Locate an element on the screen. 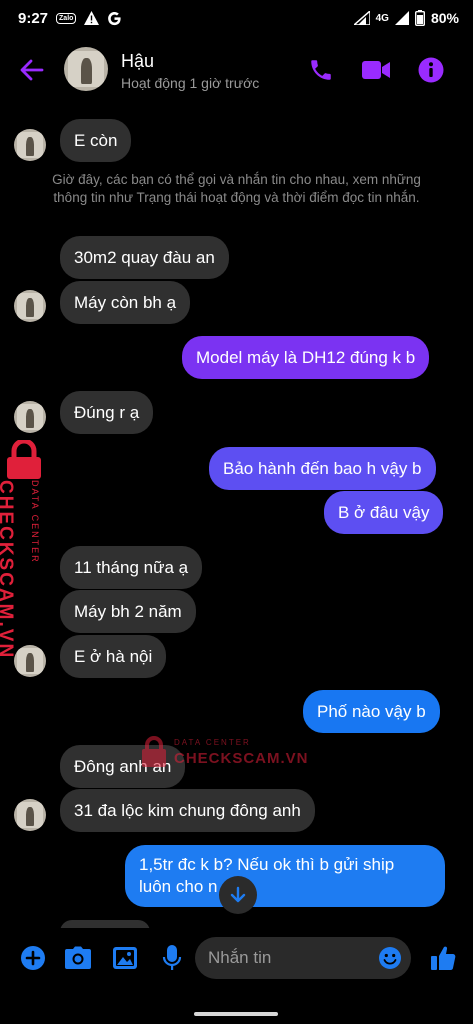 This screenshot has width=473, height=1024. plus-circle-icon is located at coordinates (33, 958).